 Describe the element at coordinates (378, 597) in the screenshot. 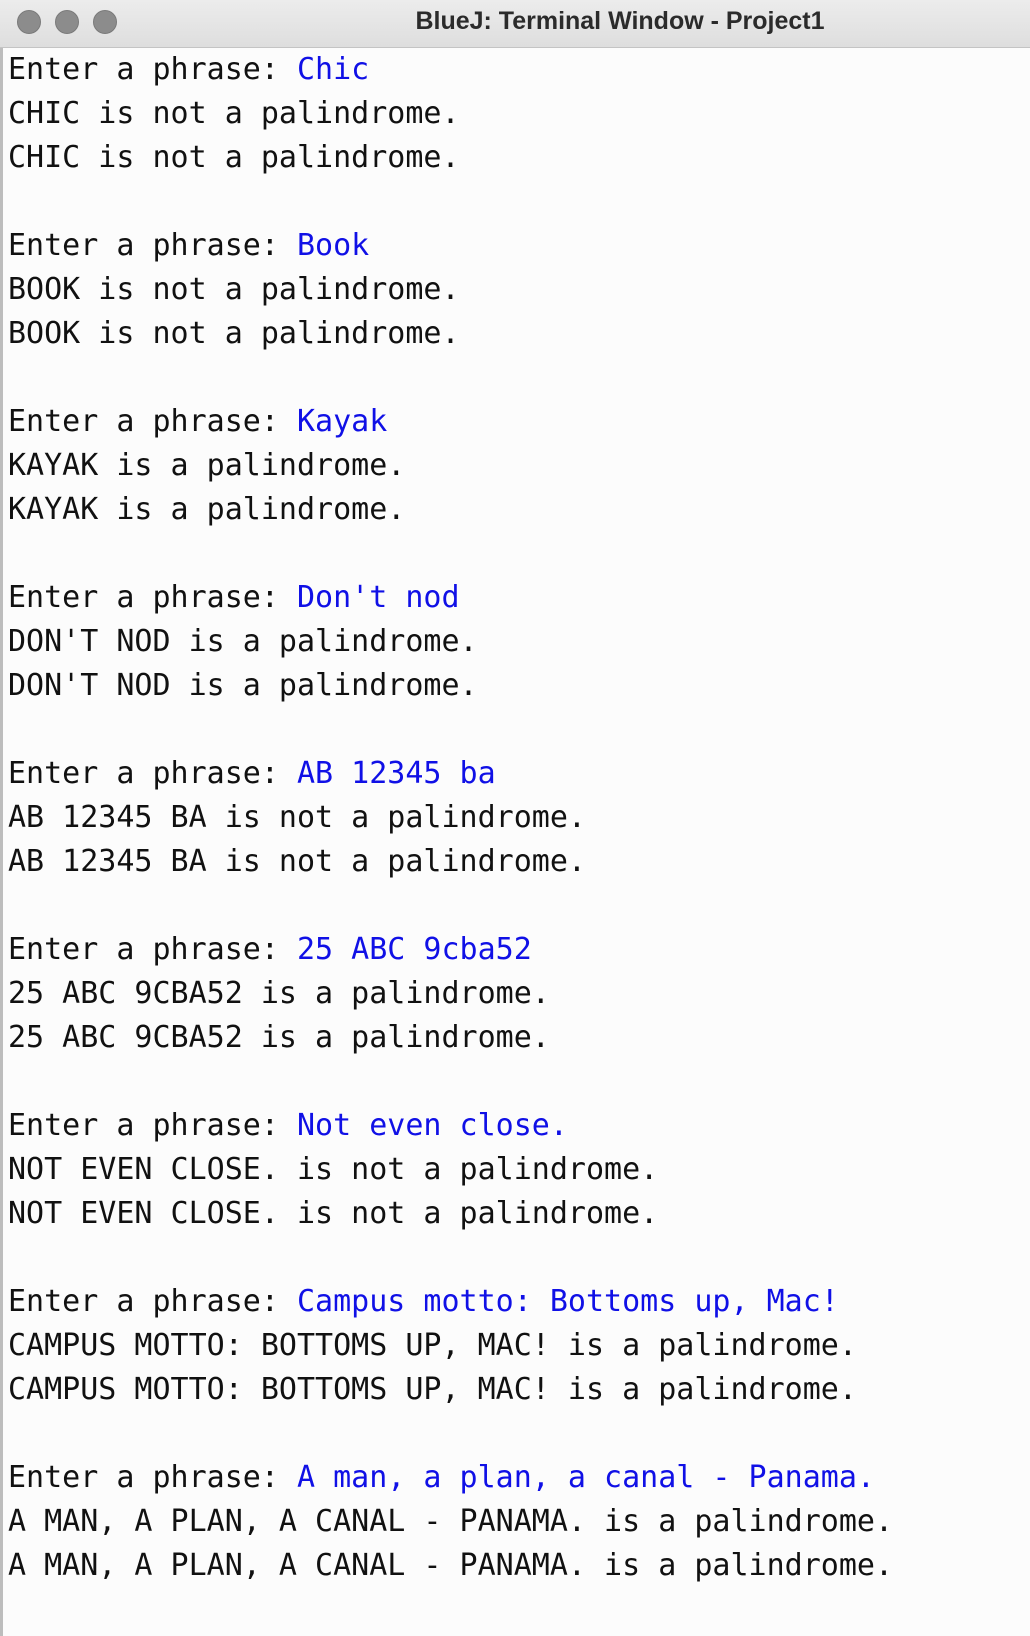

I see `user-input: Don't nod` at that location.